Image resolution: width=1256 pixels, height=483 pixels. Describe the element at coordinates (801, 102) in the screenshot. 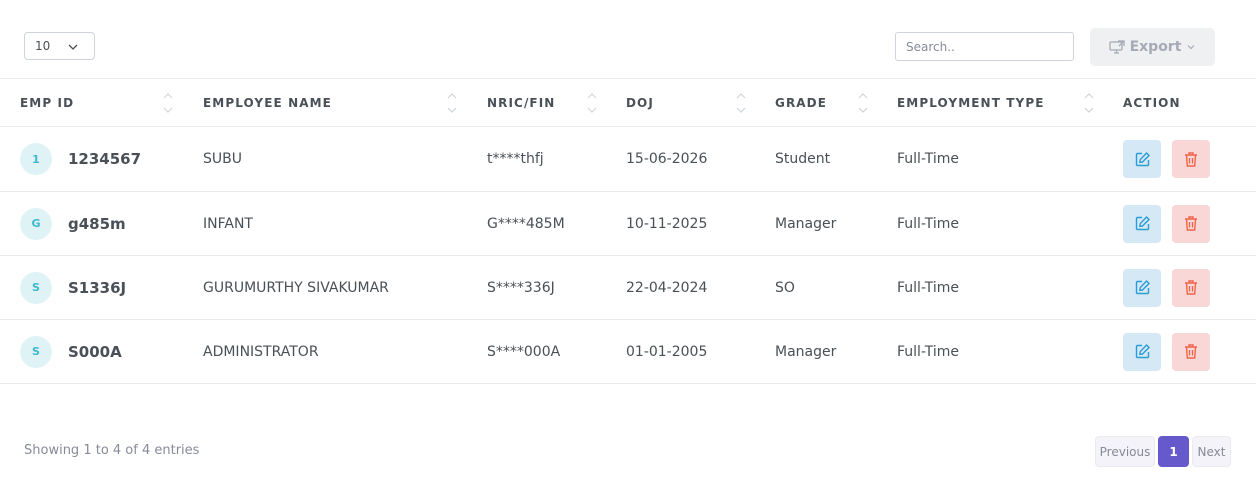

I see `header-label: GRADE` at that location.